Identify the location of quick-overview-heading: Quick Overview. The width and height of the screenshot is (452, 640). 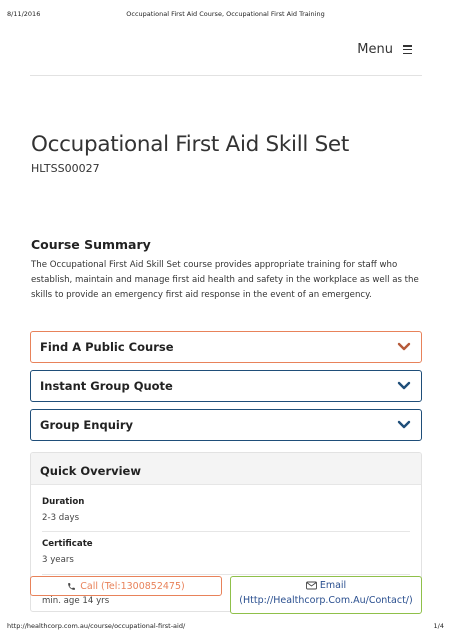
(90, 471).